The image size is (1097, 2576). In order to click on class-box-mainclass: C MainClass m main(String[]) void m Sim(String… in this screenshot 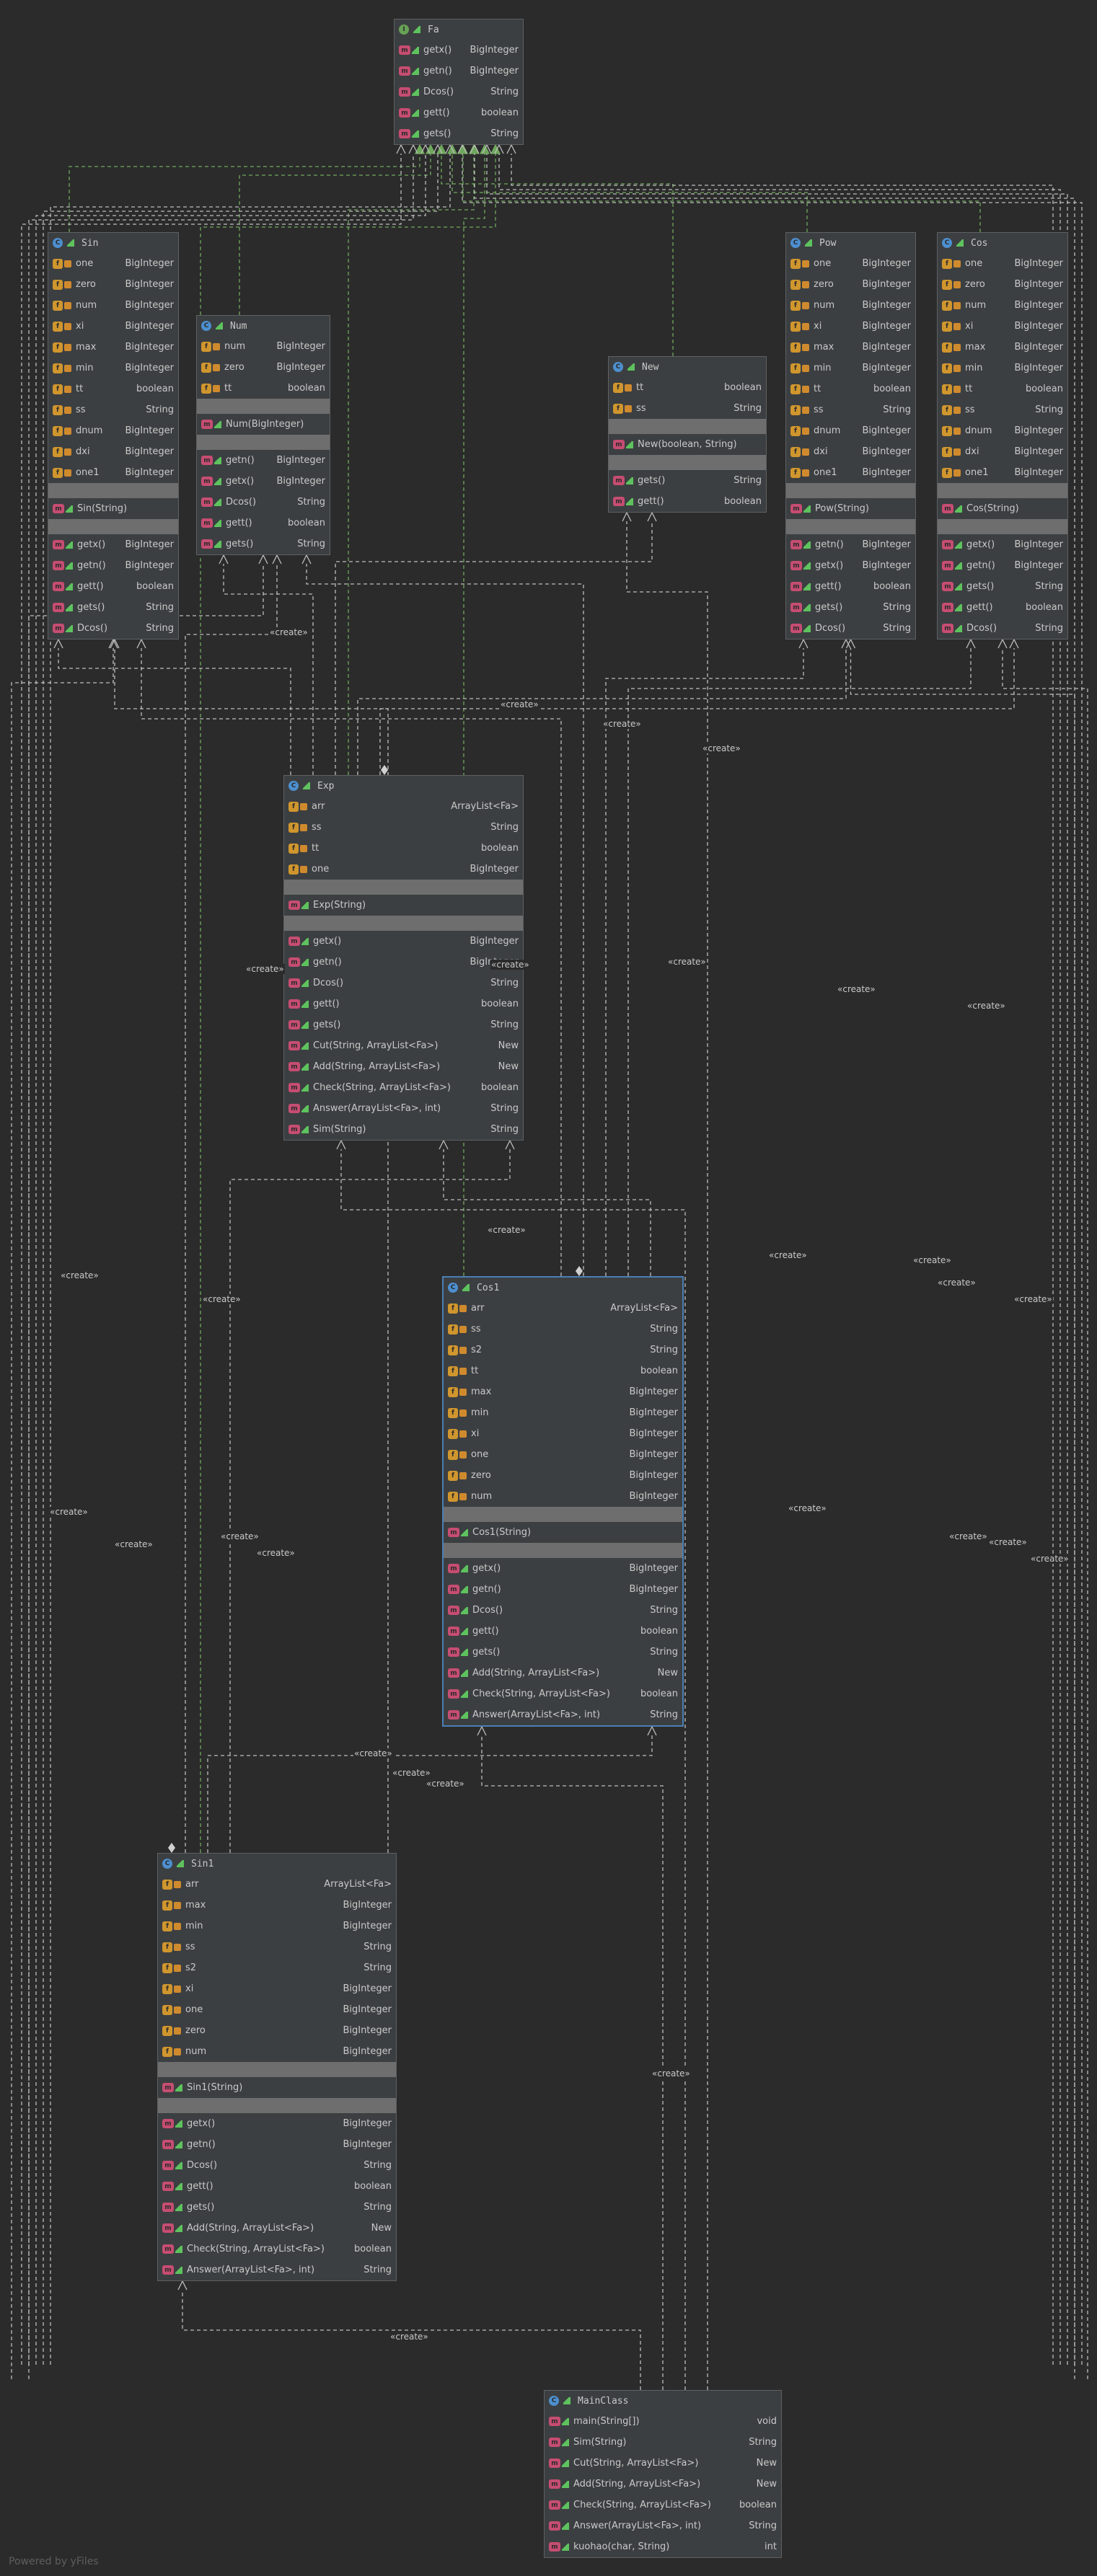, I will do `click(663, 2474)`.